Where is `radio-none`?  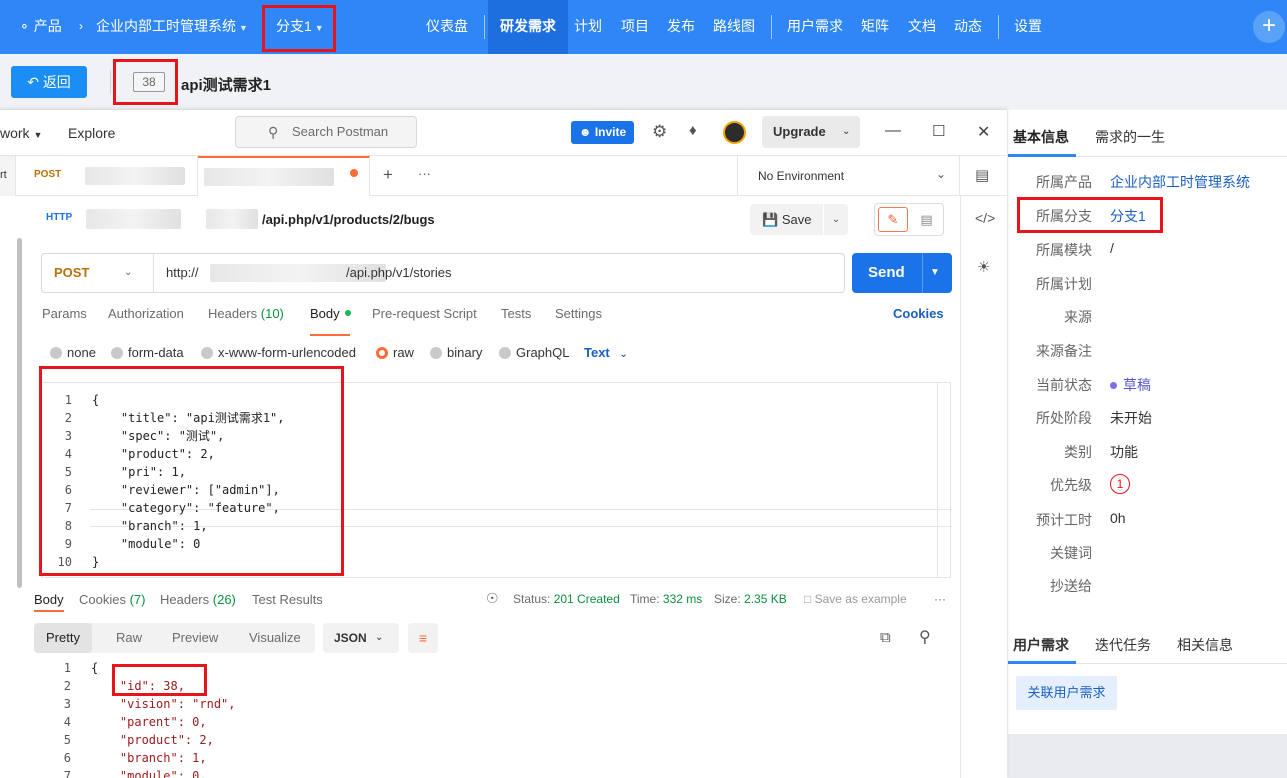
radio-none is located at coordinates (56, 353).